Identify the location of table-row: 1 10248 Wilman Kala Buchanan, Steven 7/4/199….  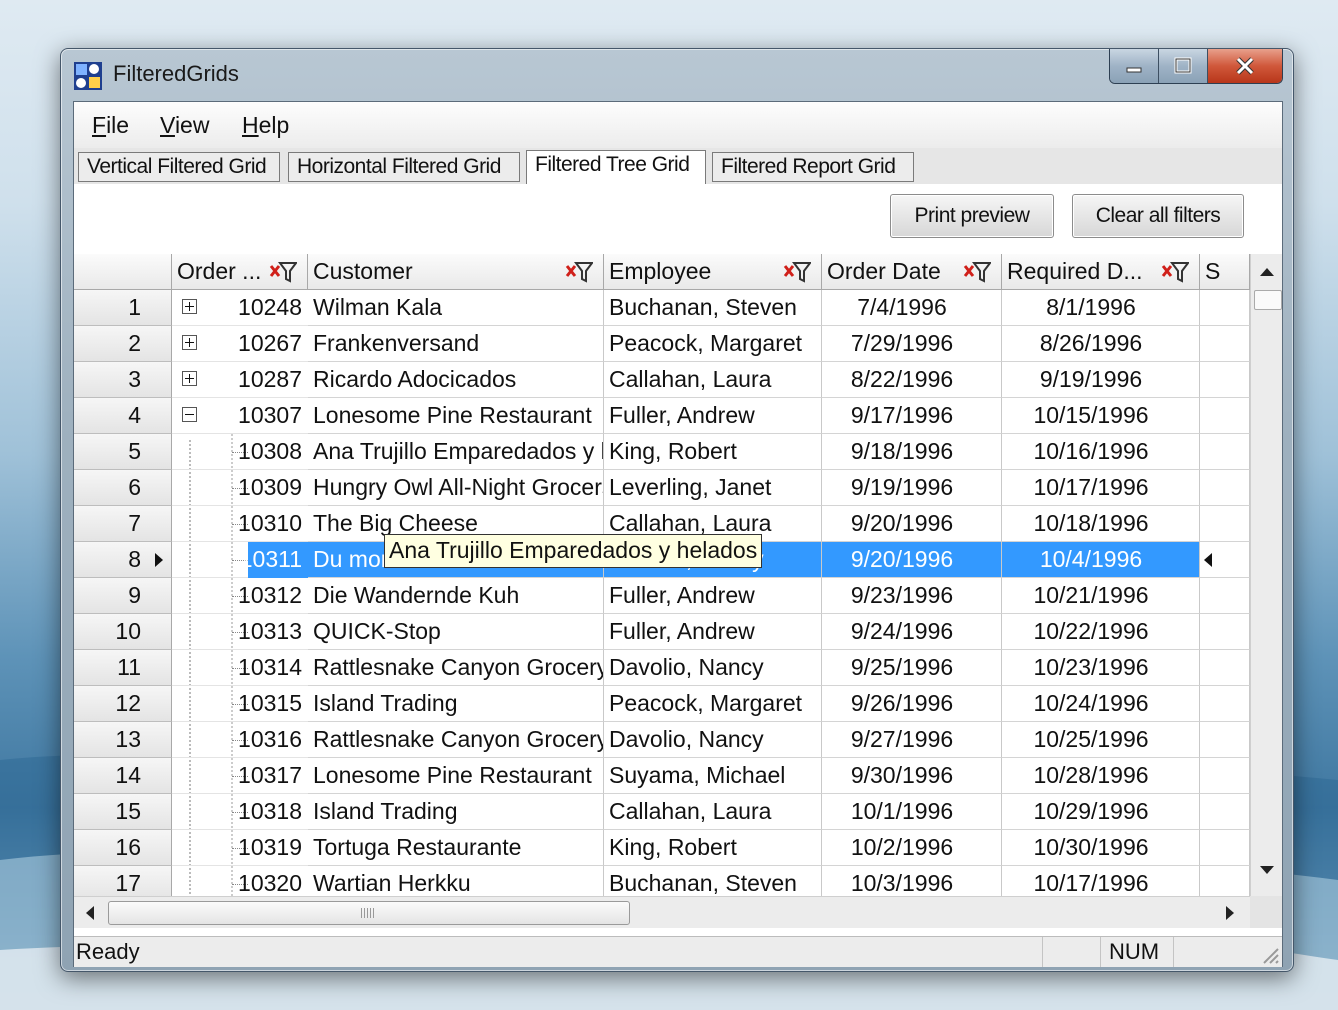
(662, 308).